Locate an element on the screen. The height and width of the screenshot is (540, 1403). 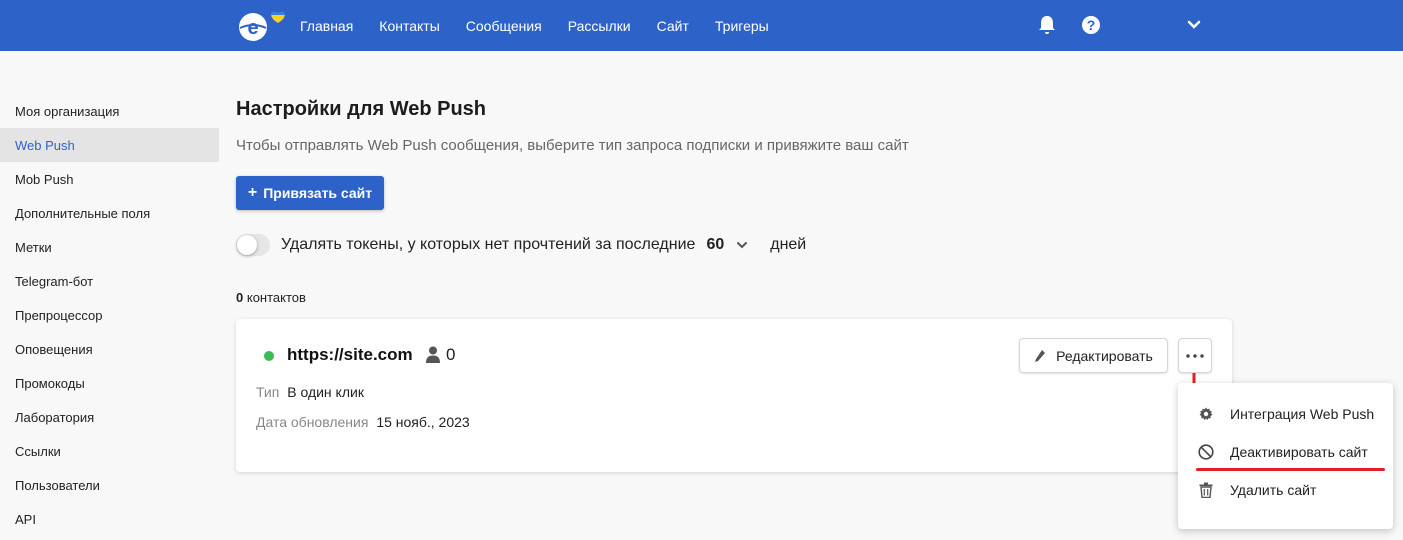
pencil-icon is located at coordinates (1040, 356).